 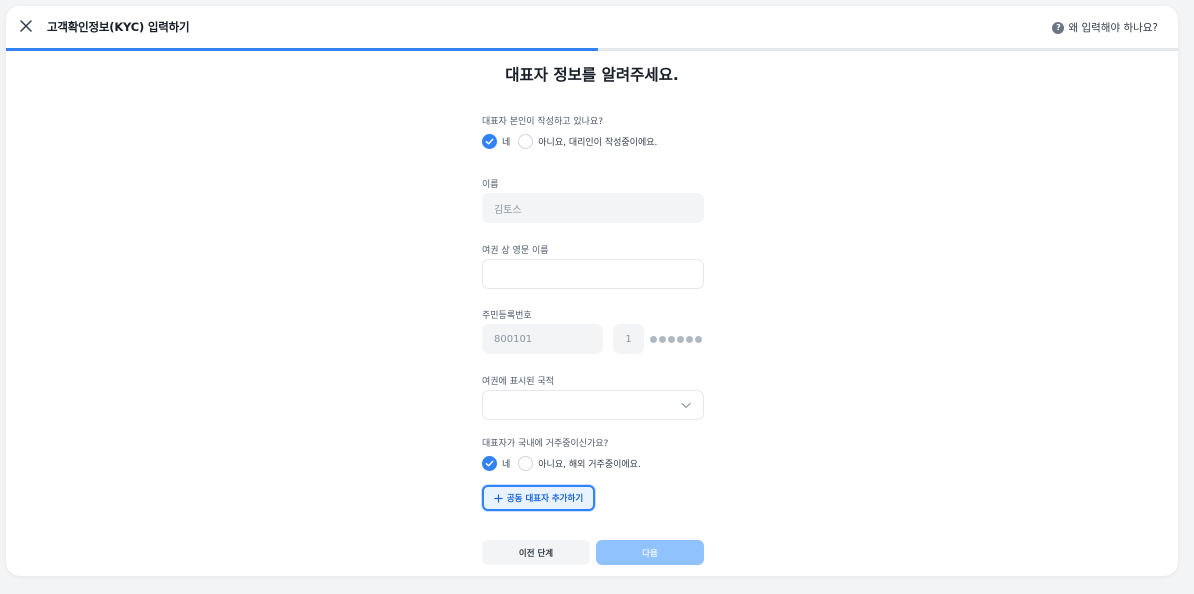 What do you see at coordinates (597, 141) in the screenshot?
I see `self-writing-no-label: 아니요, 대리인이 작성중이에요.` at bounding box center [597, 141].